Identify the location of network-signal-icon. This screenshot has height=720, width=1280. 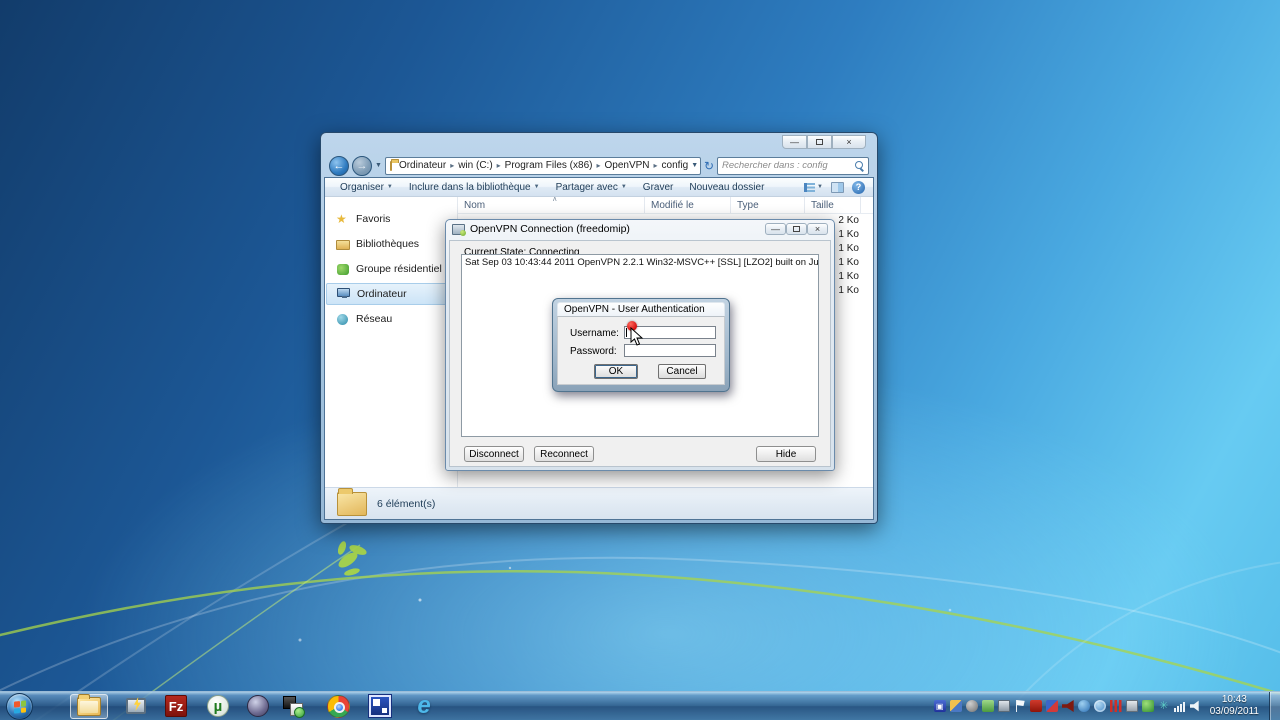
(1179, 706).